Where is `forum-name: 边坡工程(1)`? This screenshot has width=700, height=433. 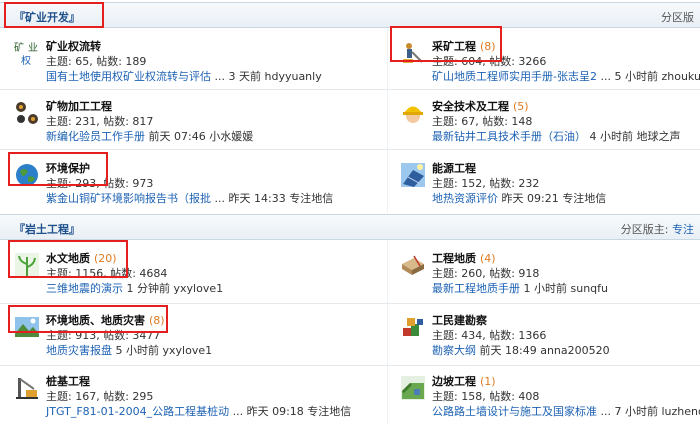
forum-name: 边坡工程(1) is located at coordinates (464, 381).